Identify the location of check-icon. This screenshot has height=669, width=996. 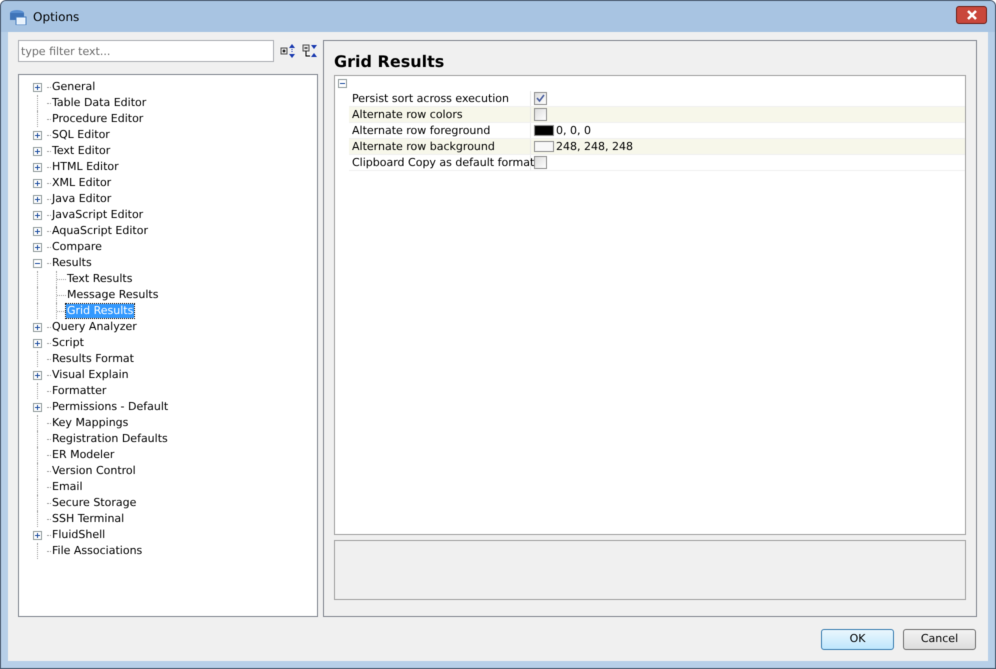
(540, 98).